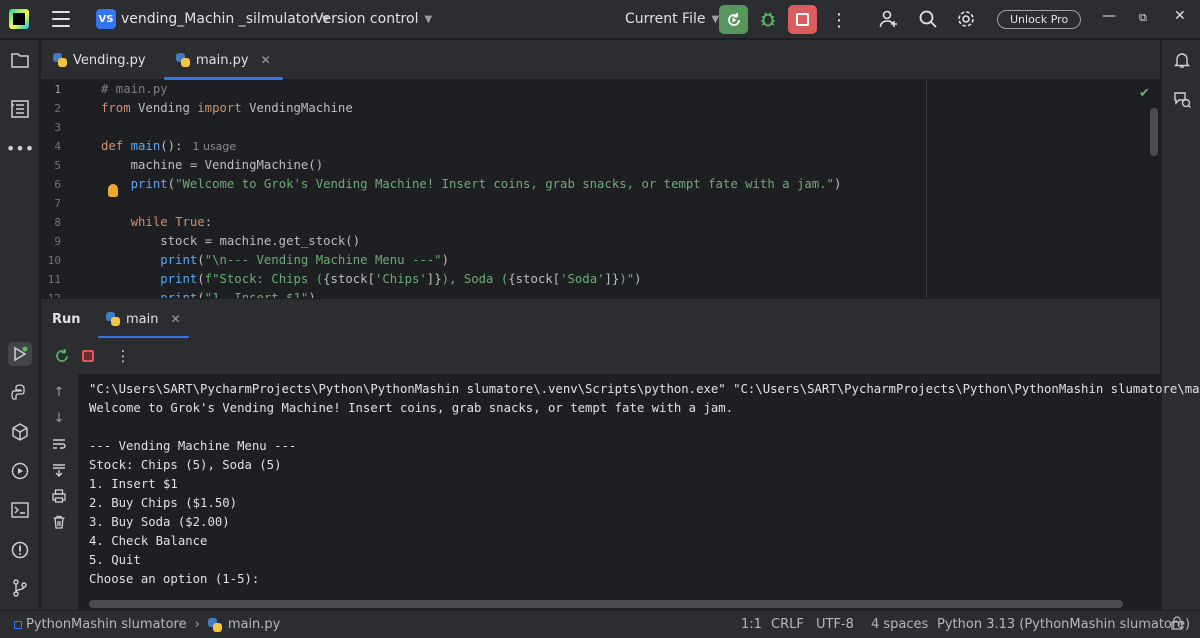 The height and width of the screenshot is (638, 1200). What do you see at coordinates (1182, 99) in the screenshot?
I see `ai-assistant-icon` at bounding box center [1182, 99].